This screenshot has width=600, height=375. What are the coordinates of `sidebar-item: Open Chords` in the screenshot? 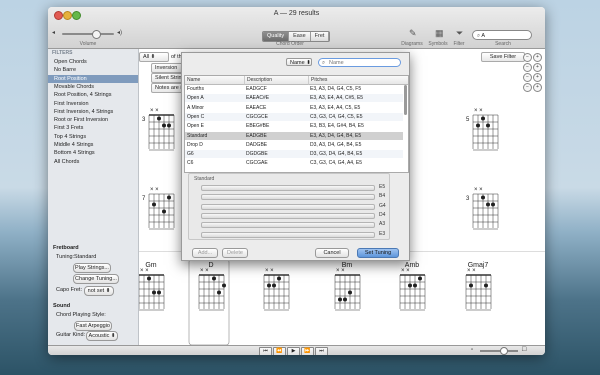 It's located at (93, 62).